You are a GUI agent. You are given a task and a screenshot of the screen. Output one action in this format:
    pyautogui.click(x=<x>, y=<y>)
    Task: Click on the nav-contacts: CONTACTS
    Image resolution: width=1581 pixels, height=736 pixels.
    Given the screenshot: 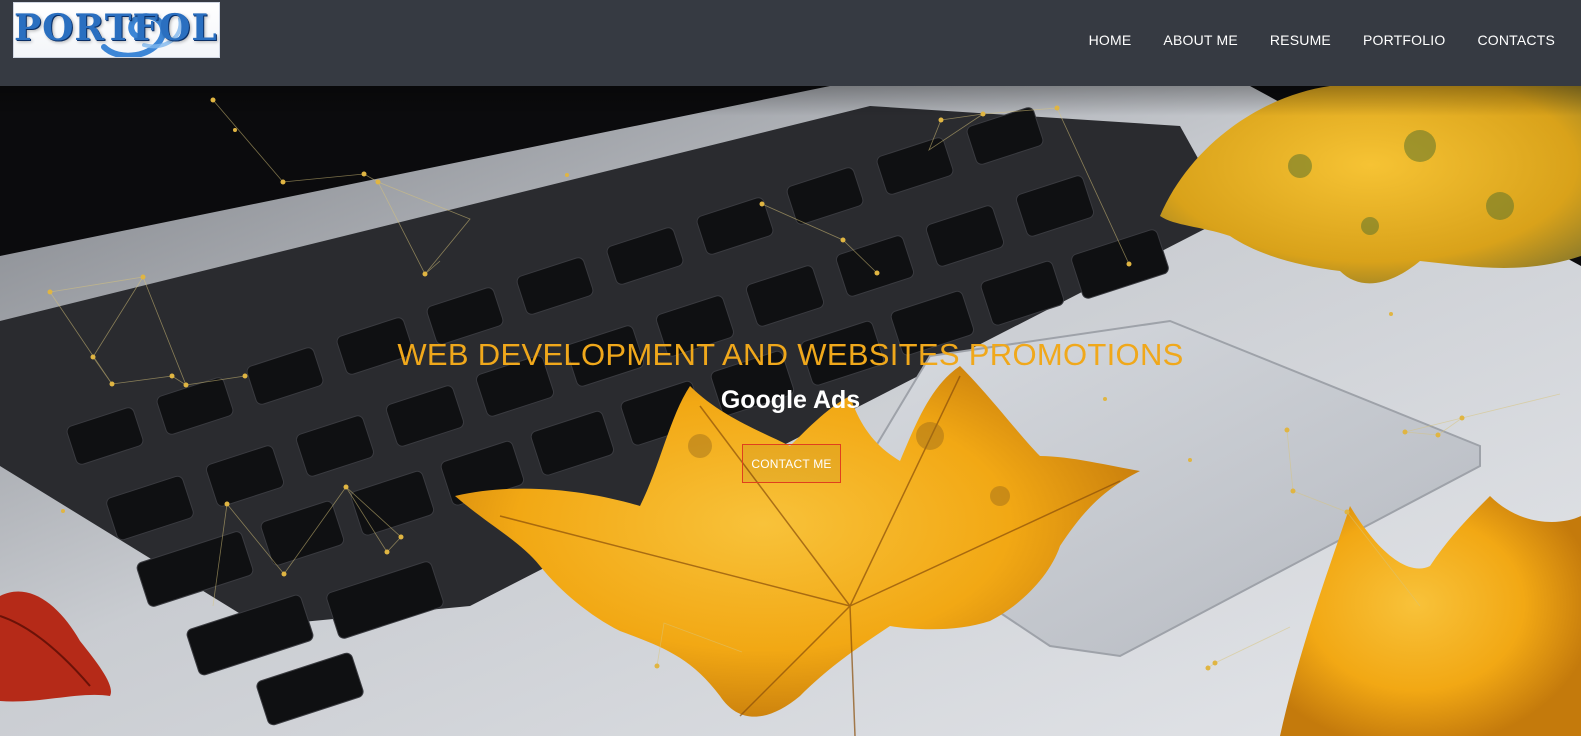 What is the action you would take?
    pyautogui.click(x=1516, y=40)
    